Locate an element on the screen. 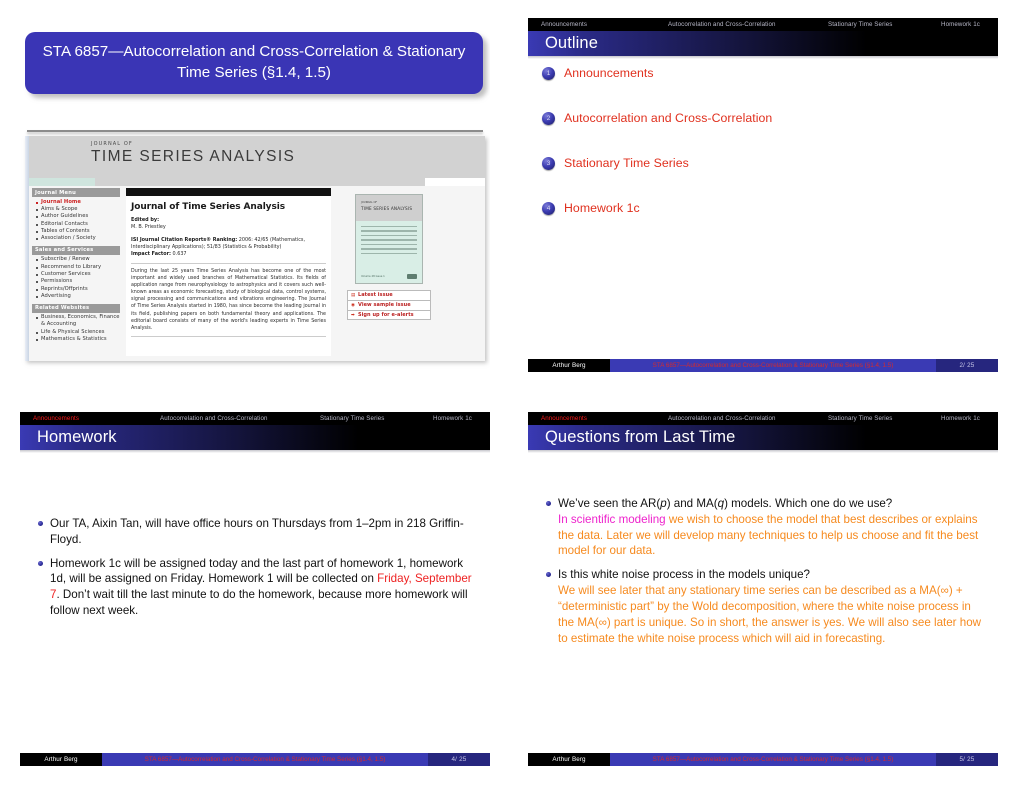  journal-menu-item: Life & Physical Sciences is located at coordinates (78, 332).